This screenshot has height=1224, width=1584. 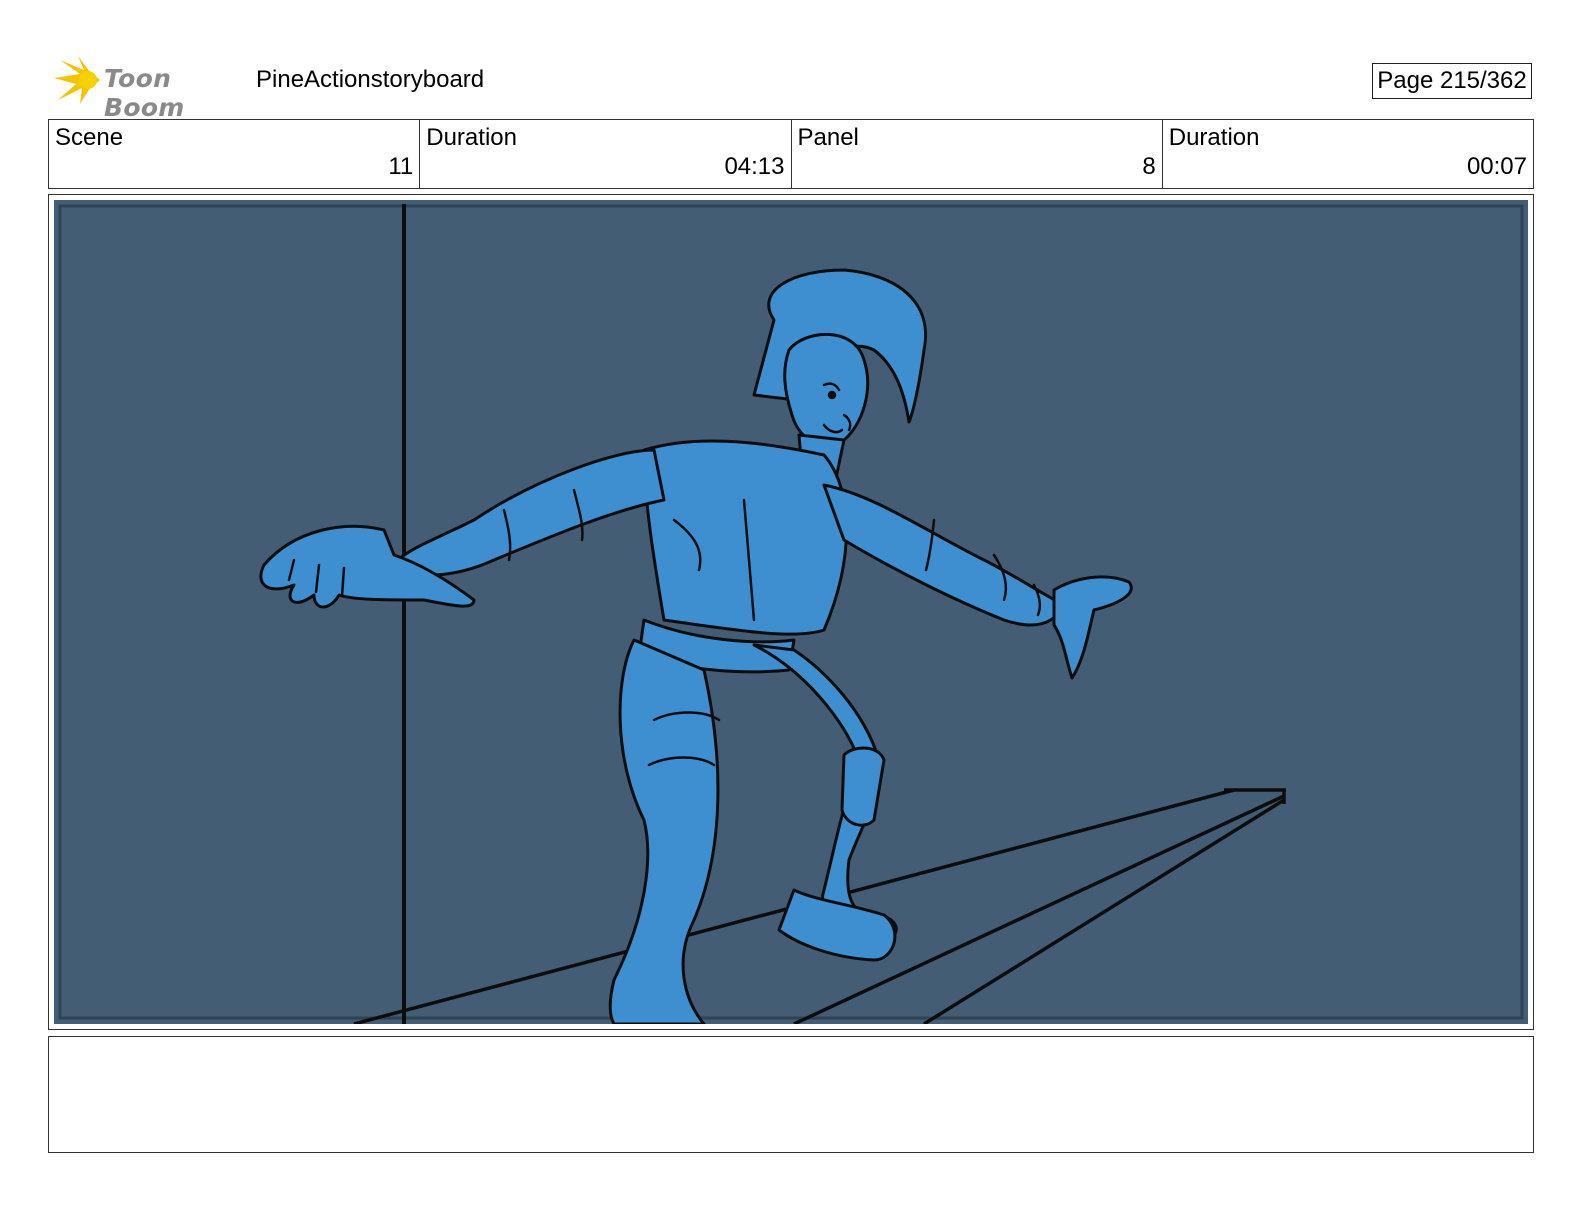 What do you see at coordinates (828, 137) in the screenshot?
I see `panel-label: Panel` at bounding box center [828, 137].